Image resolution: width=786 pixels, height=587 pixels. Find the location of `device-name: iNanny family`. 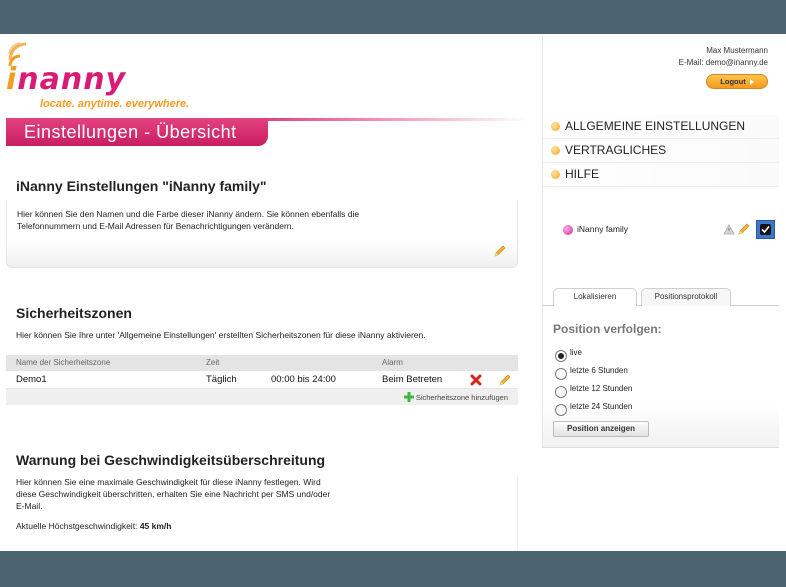

device-name: iNanny family is located at coordinates (603, 229).